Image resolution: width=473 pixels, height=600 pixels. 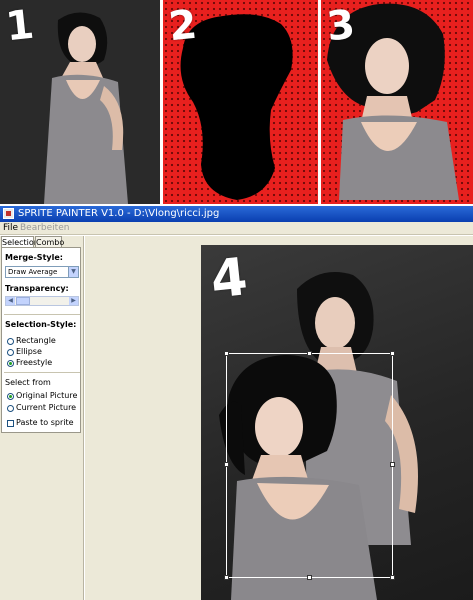 What do you see at coordinates (10, 363) in the screenshot?
I see `radio-freestyle` at bounding box center [10, 363].